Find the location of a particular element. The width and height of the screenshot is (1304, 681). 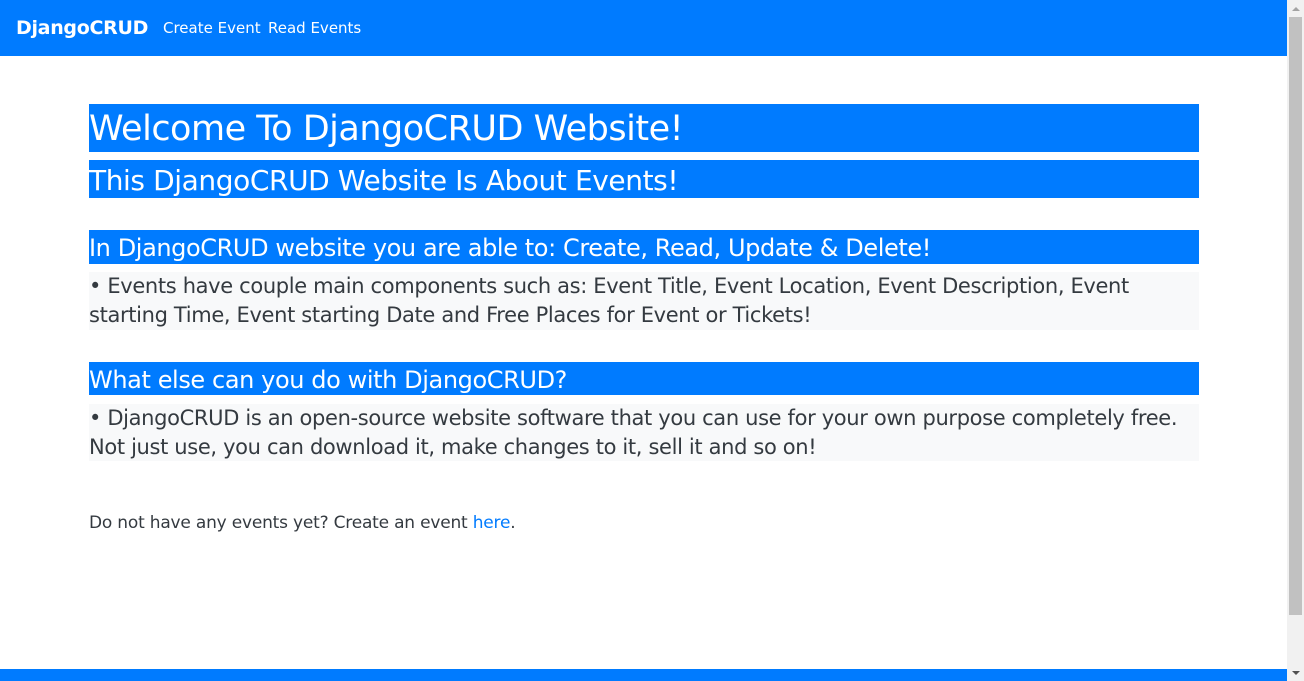

nav-link-create-event: Create Event is located at coordinates (212, 28).